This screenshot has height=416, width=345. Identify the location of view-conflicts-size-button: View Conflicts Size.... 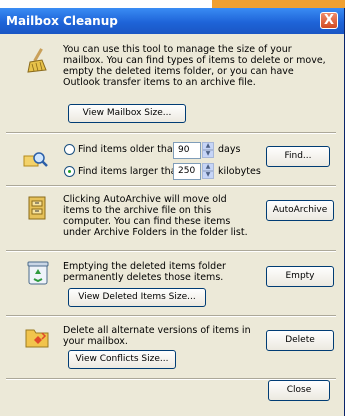
(122, 359).